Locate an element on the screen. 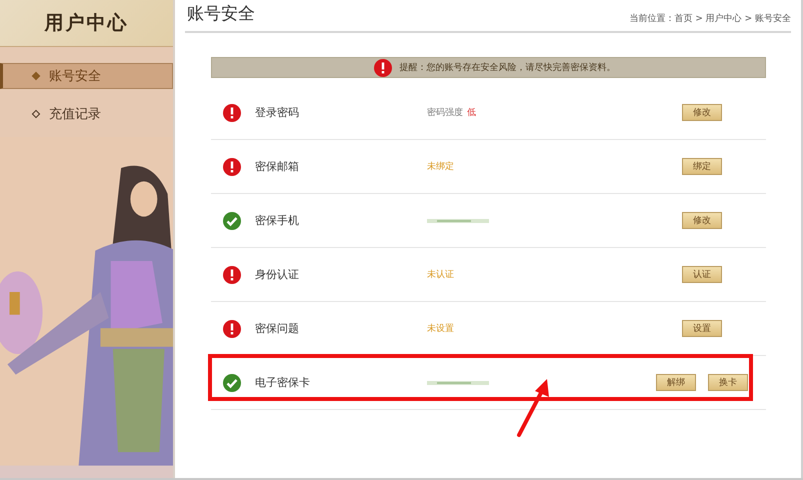  action-button: 绑定 is located at coordinates (702, 166).